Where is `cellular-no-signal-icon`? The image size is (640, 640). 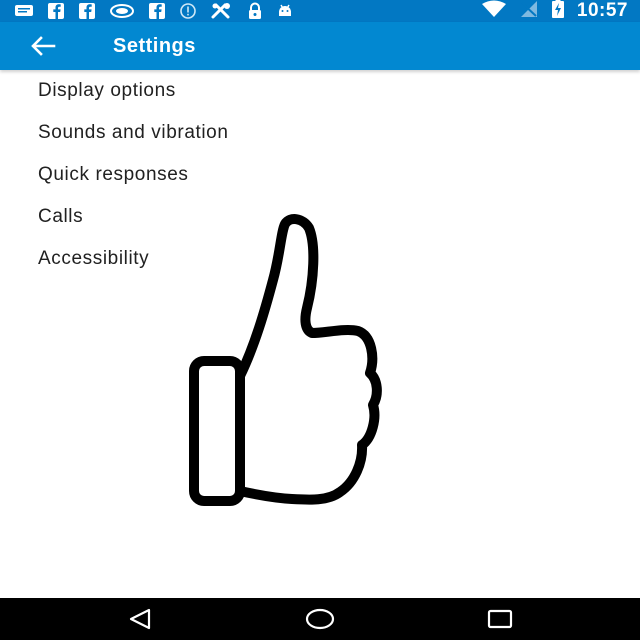 cellular-no-signal-icon is located at coordinates (529, 11).